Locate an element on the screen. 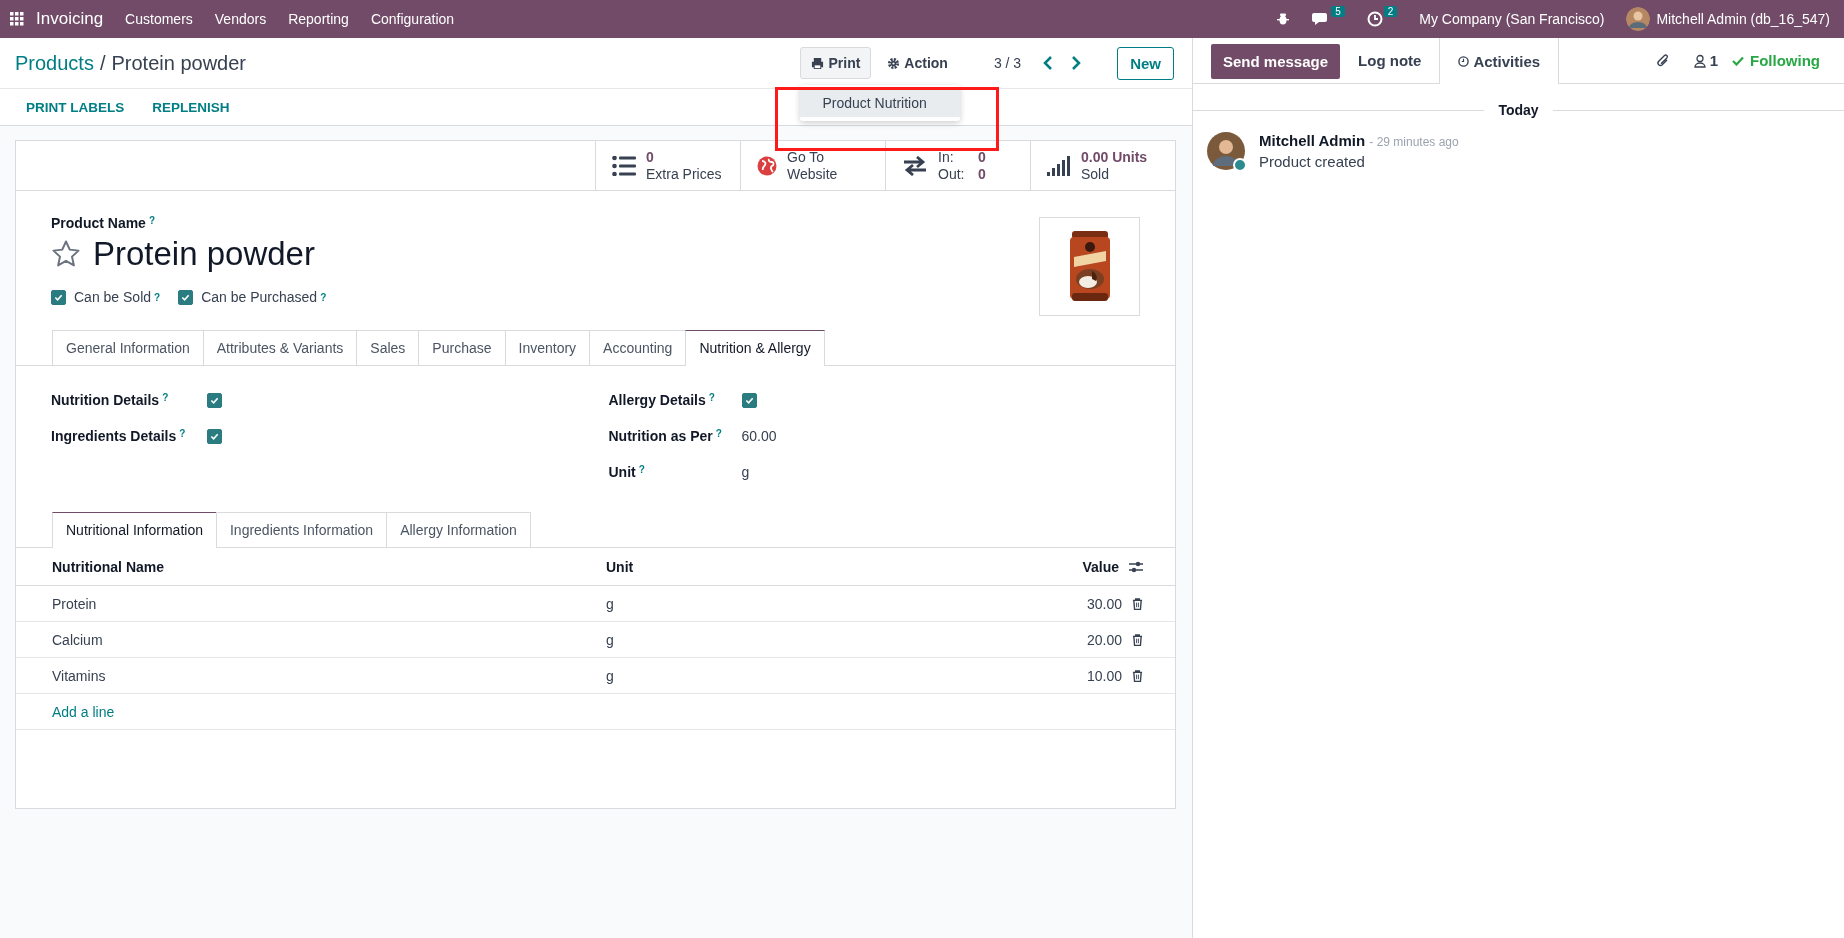 The height and width of the screenshot is (938, 1844). menu-item: Vendors is located at coordinates (240, 19).